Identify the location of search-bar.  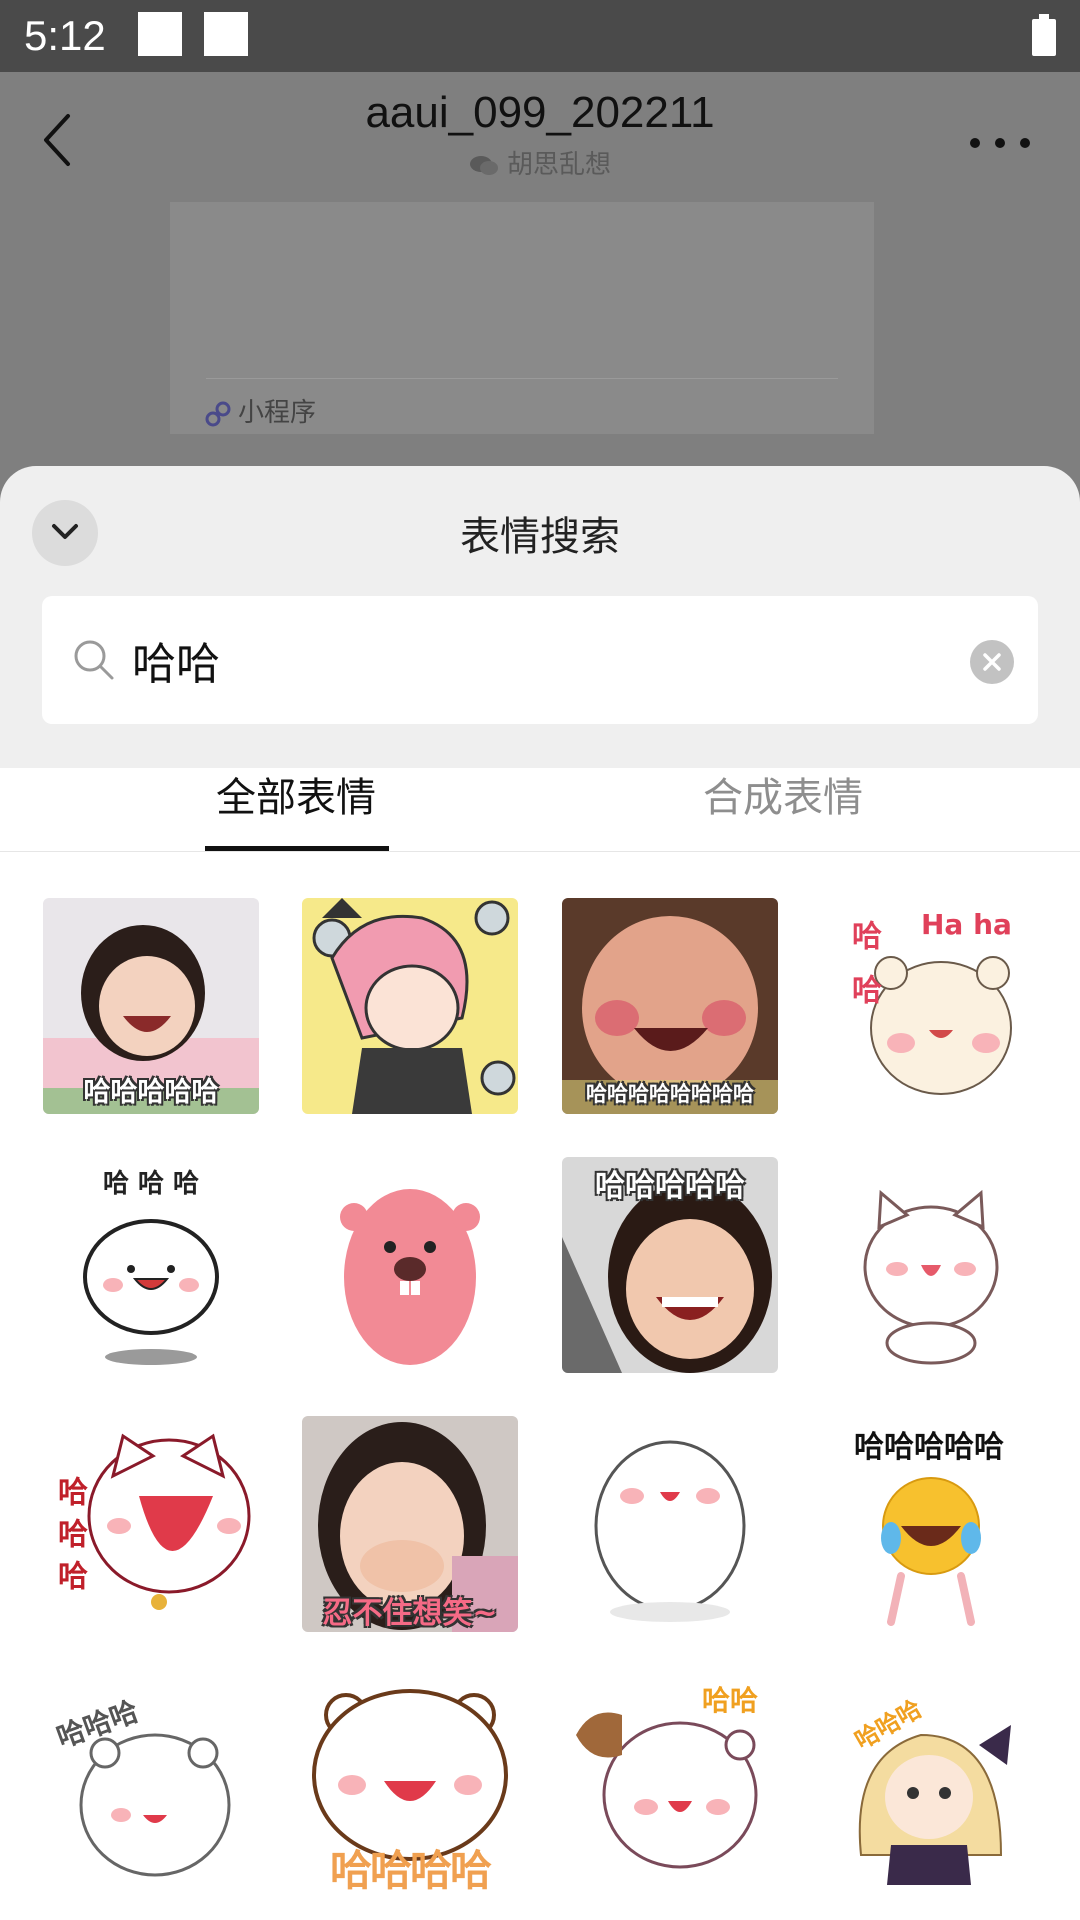
(540, 660).